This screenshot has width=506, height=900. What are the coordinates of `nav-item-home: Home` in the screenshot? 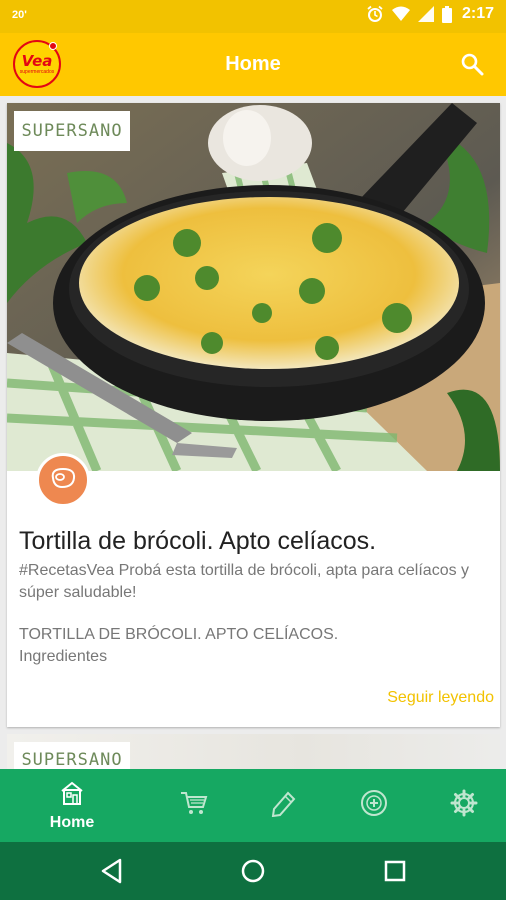 It's located at (72, 805).